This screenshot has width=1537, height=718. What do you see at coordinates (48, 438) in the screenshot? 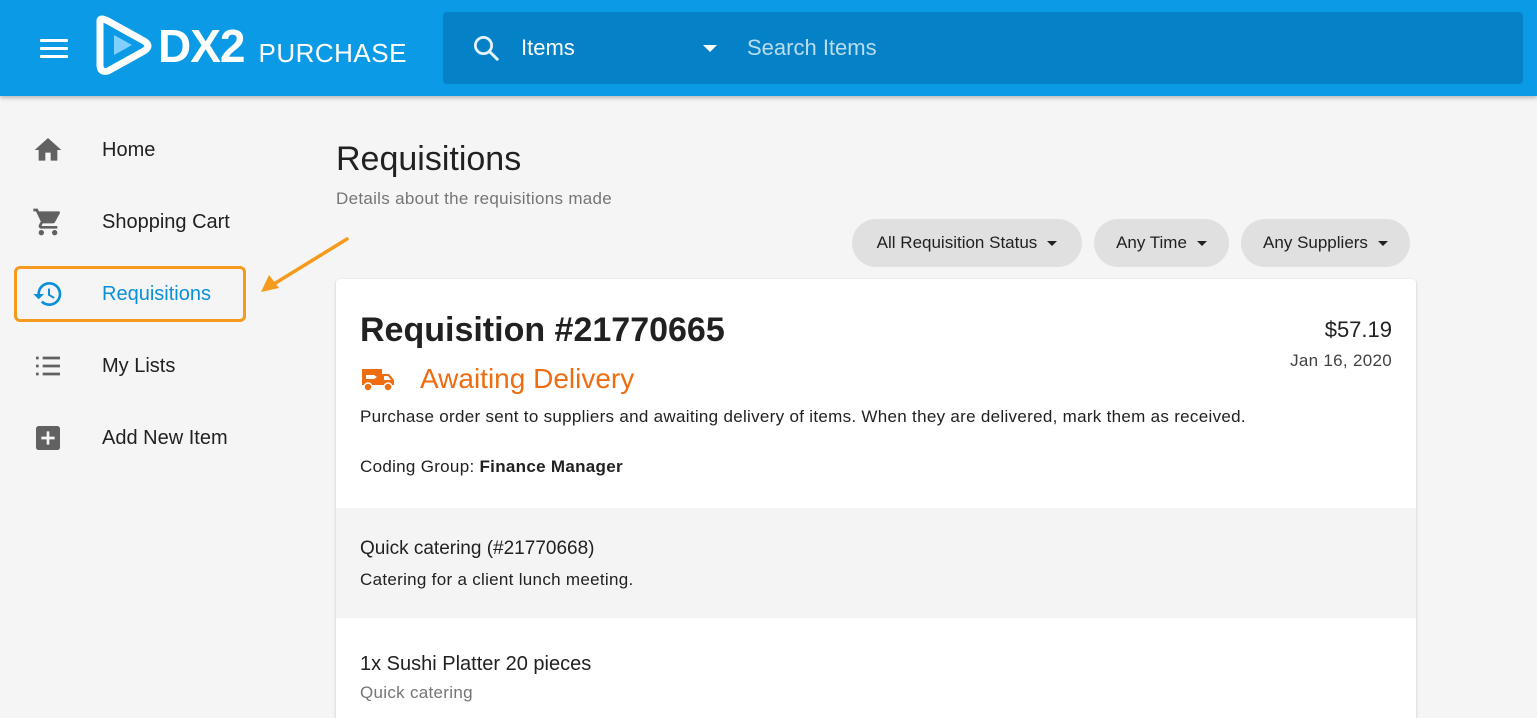
I see `add-box-icon` at bounding box center [48, 438].